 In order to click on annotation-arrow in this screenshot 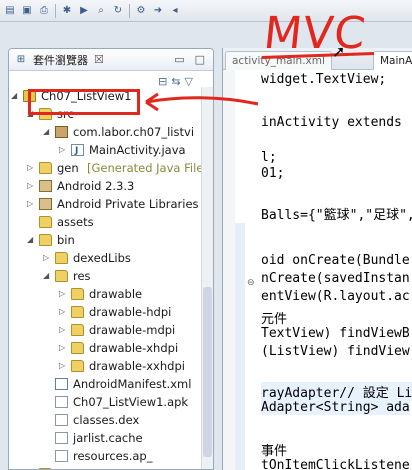, I will do `click(202, 102)`.